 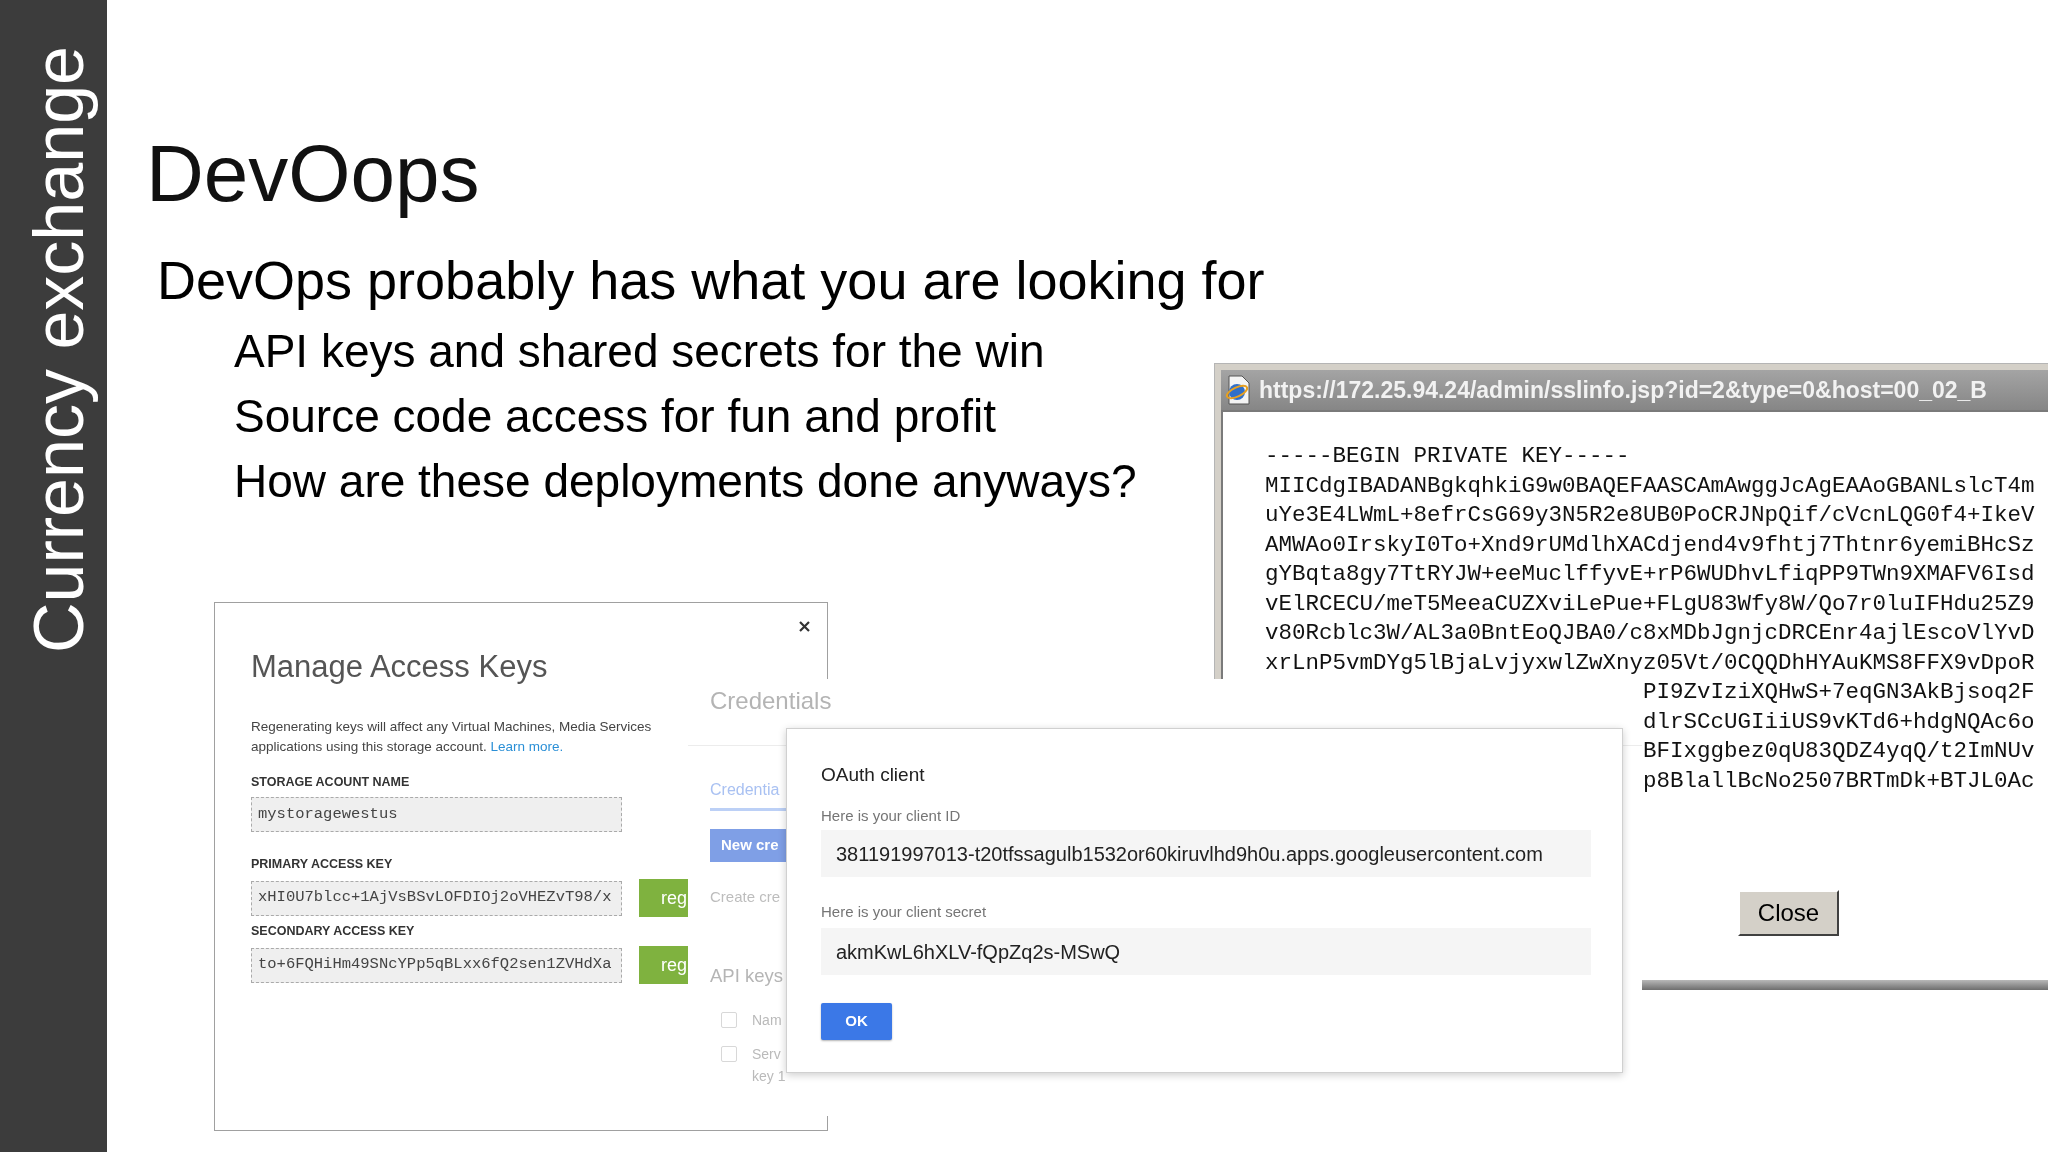 What do you see at coordinates (527, 746) in the screenshot?
I see `learn-more-link: Learn more.` at bounding box center [527, 746].